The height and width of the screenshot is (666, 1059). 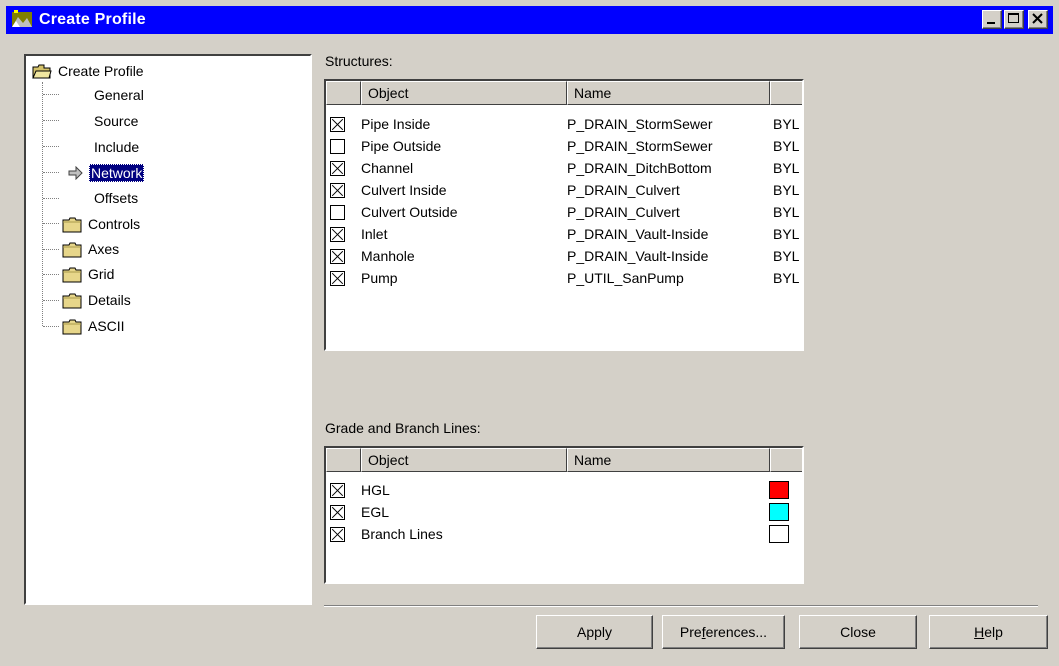 I want to click on table-row: Culvert Outside P_DRAIN_Culvert BYL, so click(x=564, y=212).